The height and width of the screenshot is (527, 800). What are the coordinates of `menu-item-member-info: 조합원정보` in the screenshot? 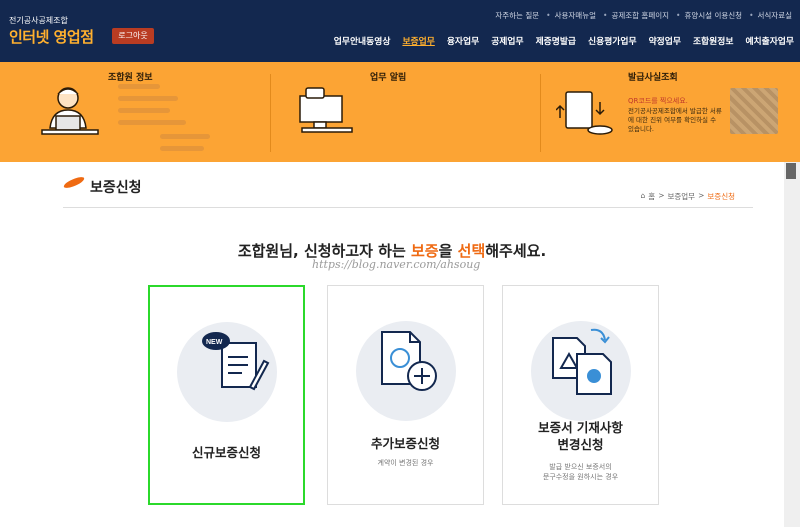 It's located at (713, 40).